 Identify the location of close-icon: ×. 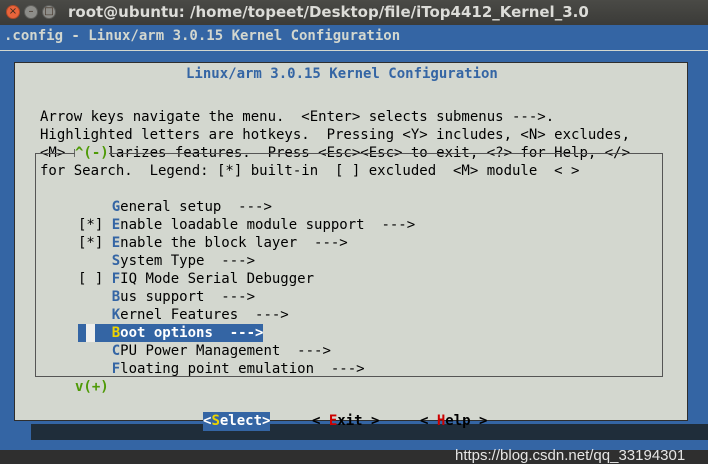
(13, 11).